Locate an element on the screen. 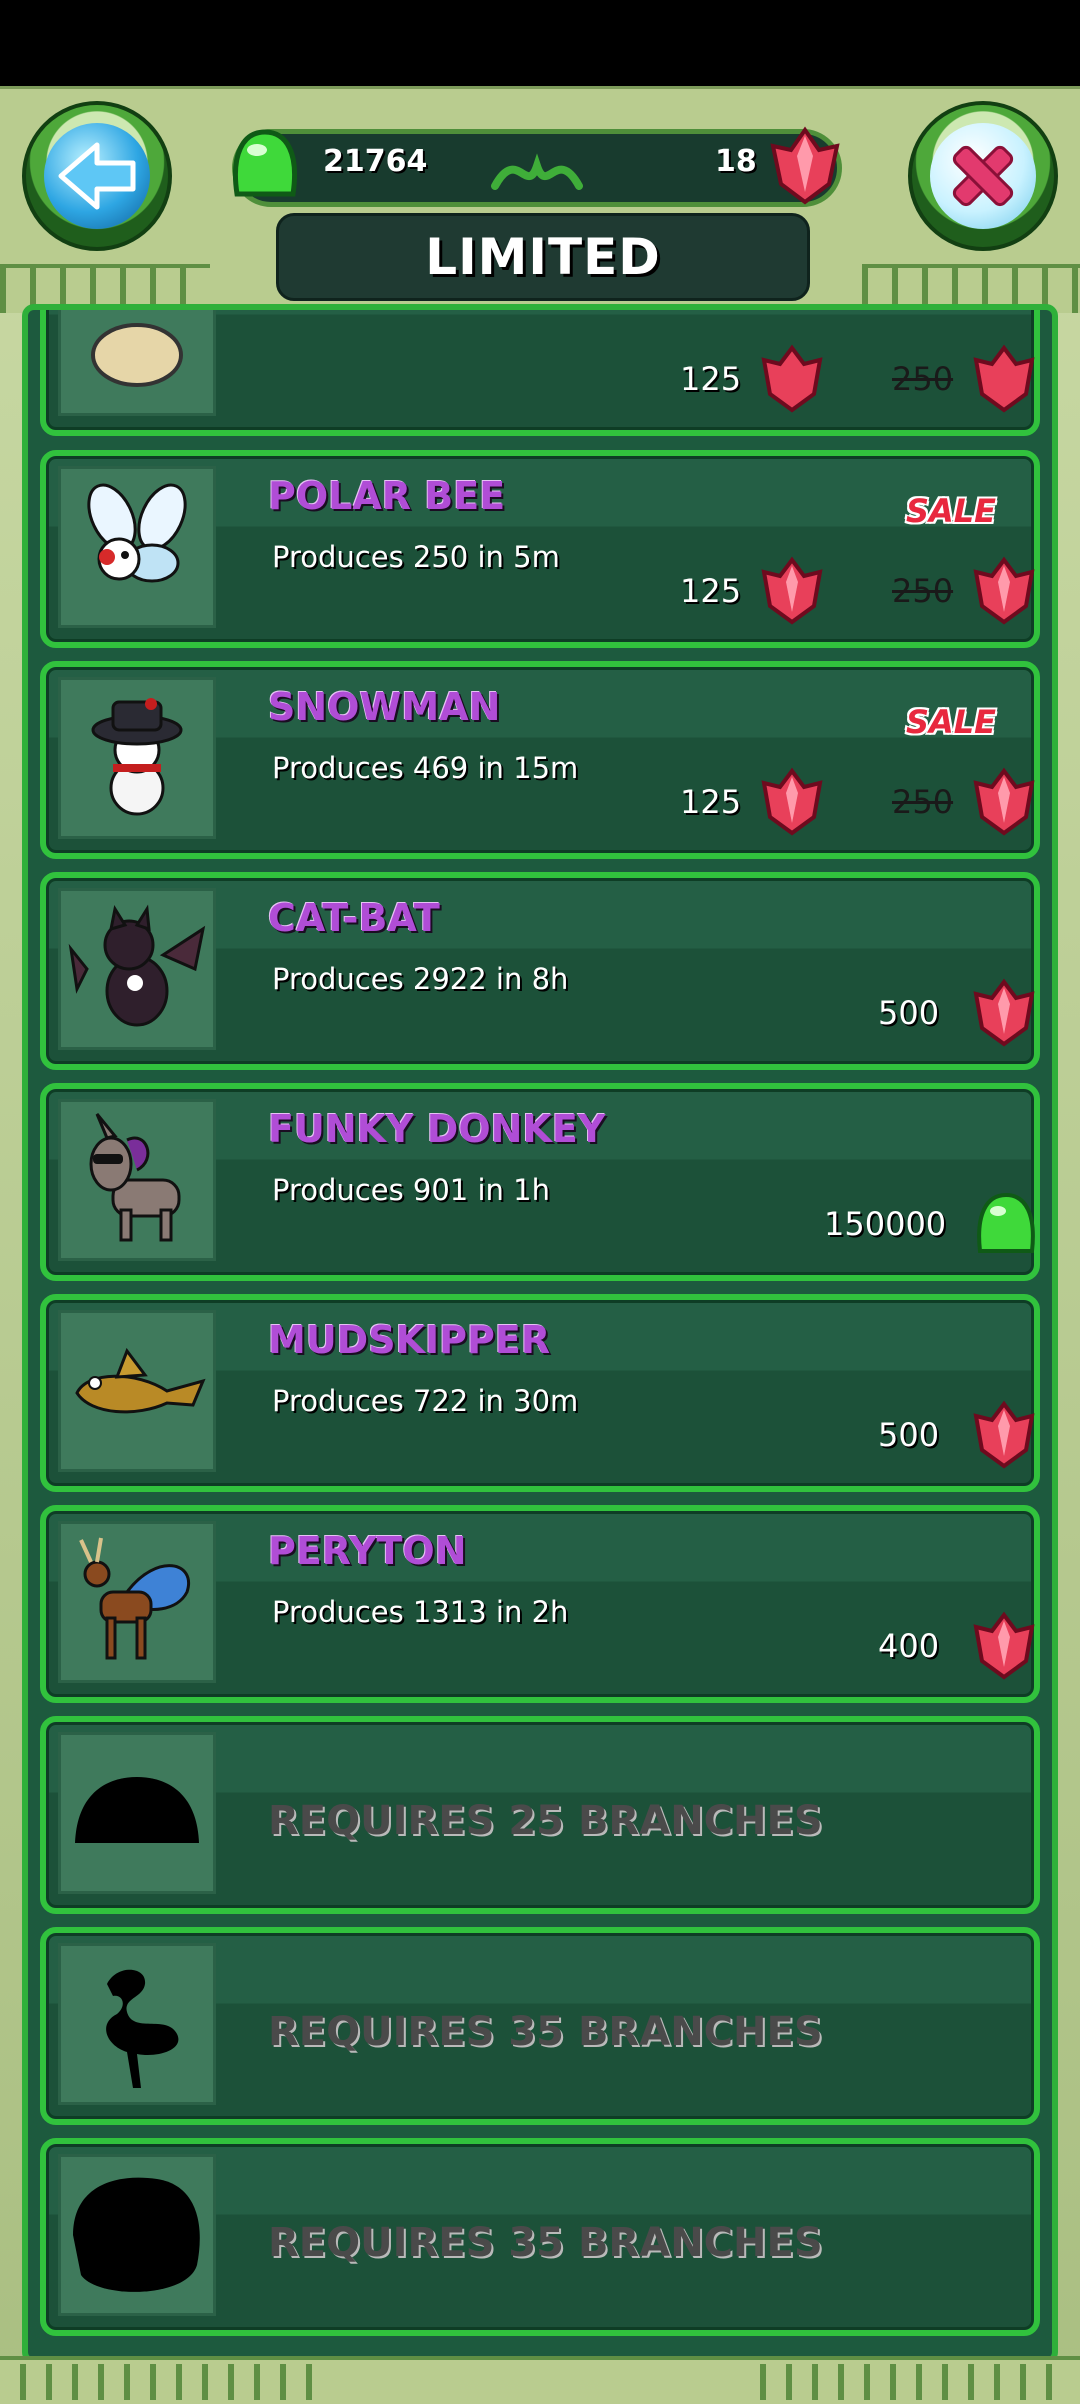  footer-lattice-right is located at coordinates (910, 2382).